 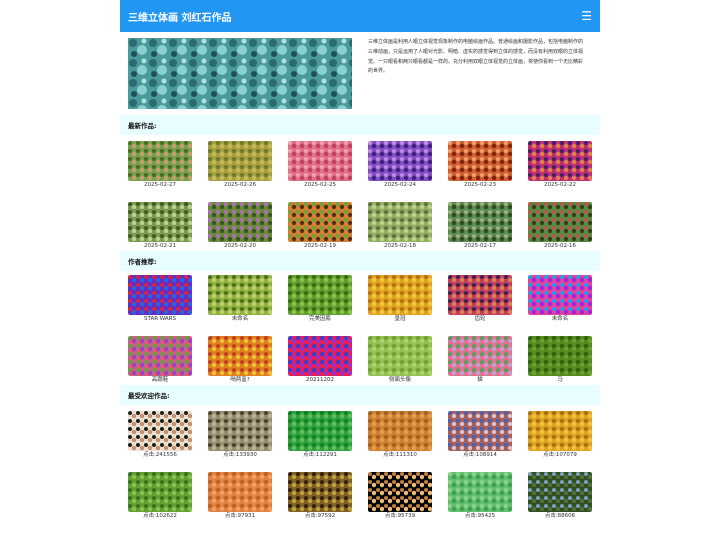 What do you see at coordinates (400, 455) in the screenshot?
I see `artwork-caption: 点击:111310` at bounding box center [400, 455].